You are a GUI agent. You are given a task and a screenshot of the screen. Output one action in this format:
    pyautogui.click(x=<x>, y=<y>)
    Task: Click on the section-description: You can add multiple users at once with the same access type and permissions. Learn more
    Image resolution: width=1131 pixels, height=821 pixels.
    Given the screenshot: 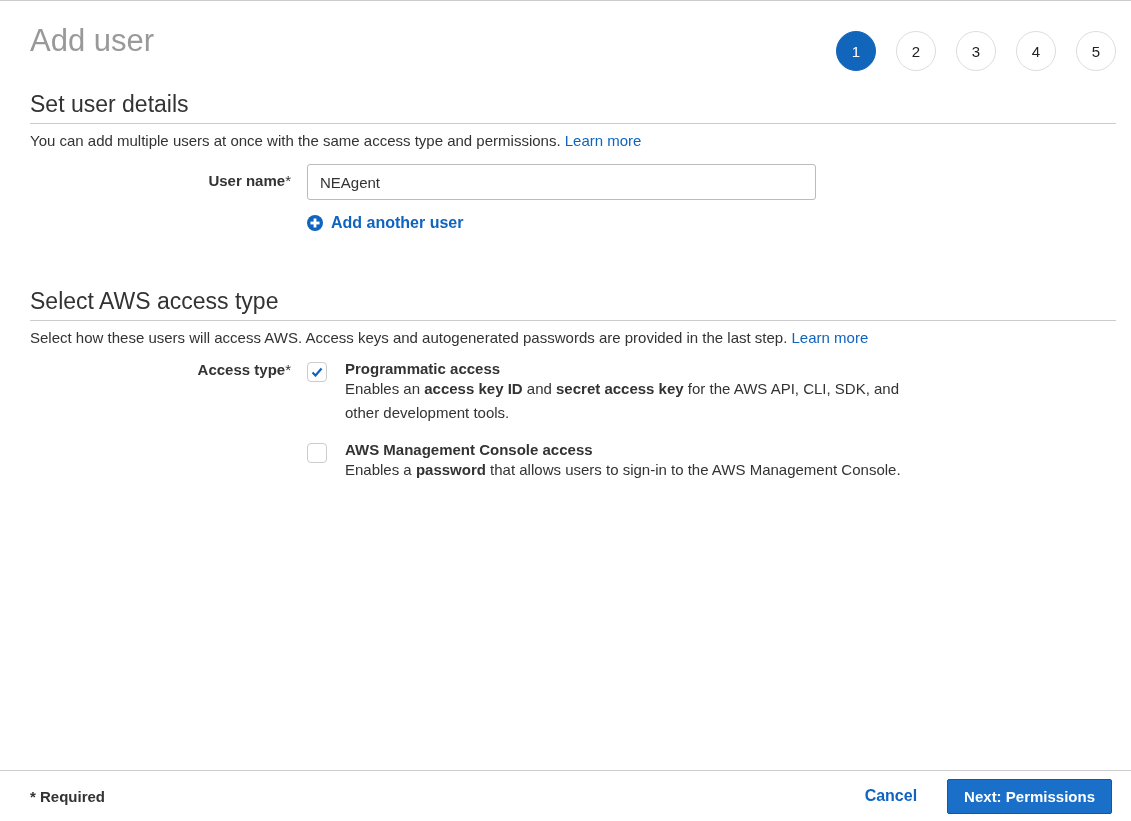 What is the action you would take?
    pyautogui.click(x=336, y=140)
    